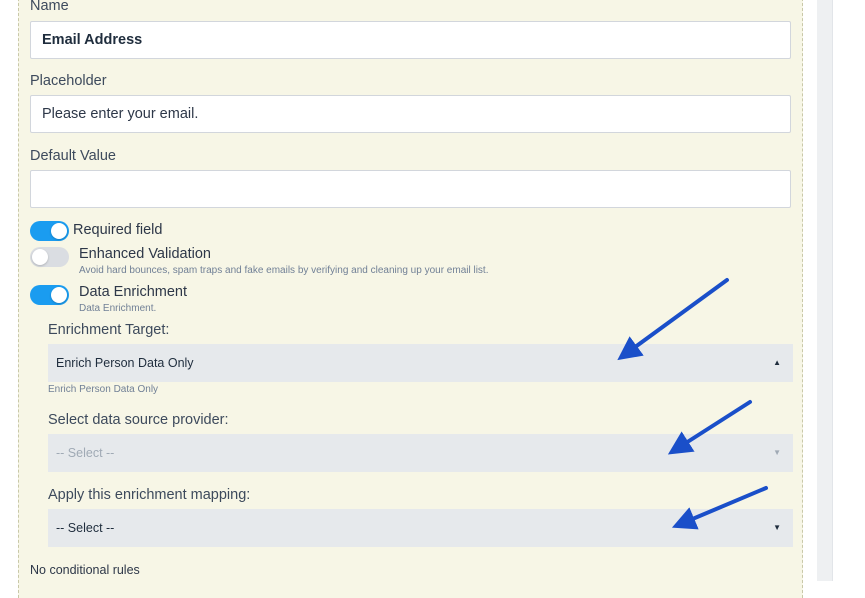 This screenshot has height=598, width=865. I want to click on required-field-toggle, so click(49, 231).